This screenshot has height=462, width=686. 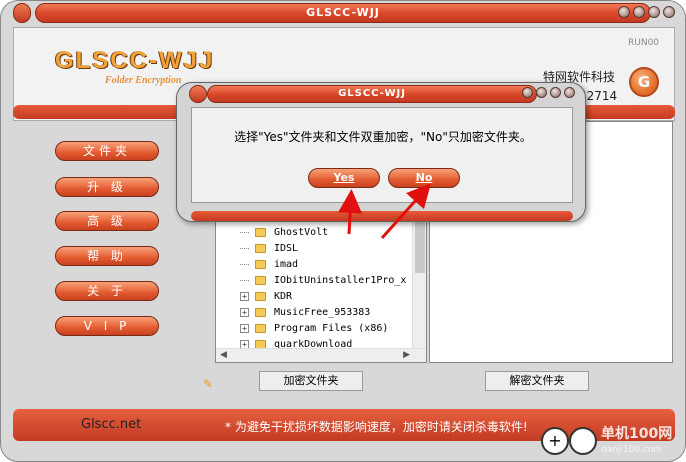 I want to click on tree-item: + Program Files (x86), so click(x=302, y=328).